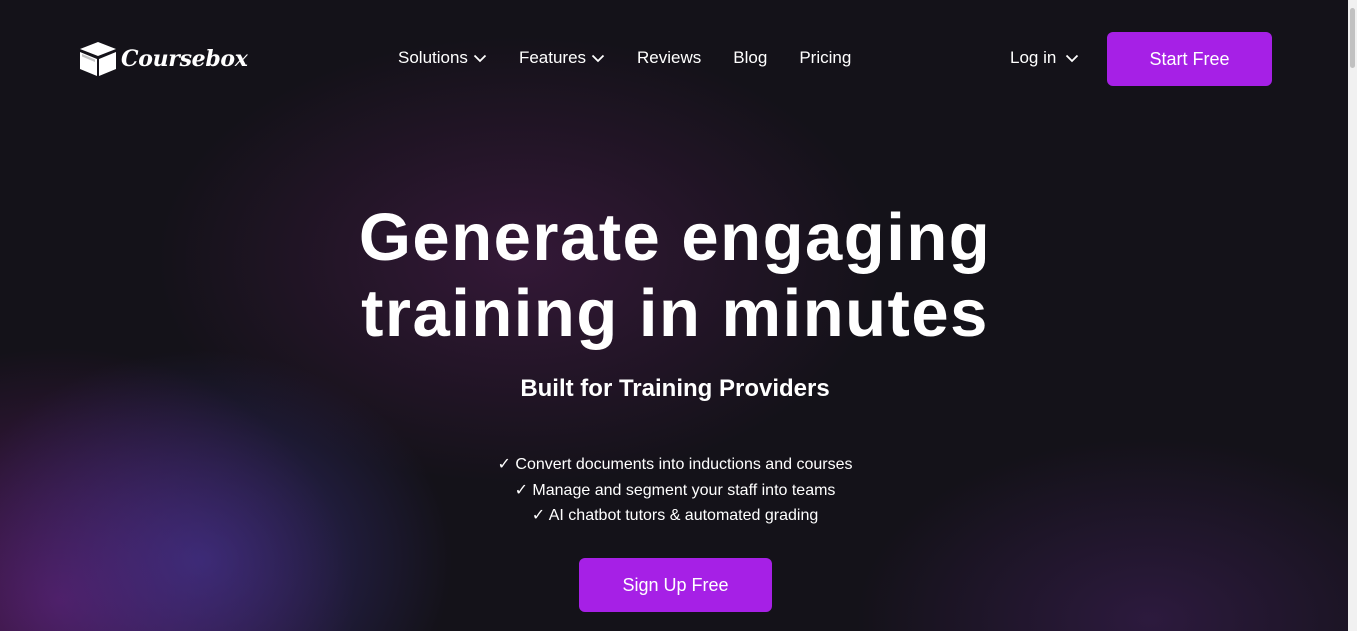 The width and height of the screenshot is (1357, 631). What do you see at coordinates (98, 59) in the screenshot?
I see `box-icon` at bounding box center [98, 59].